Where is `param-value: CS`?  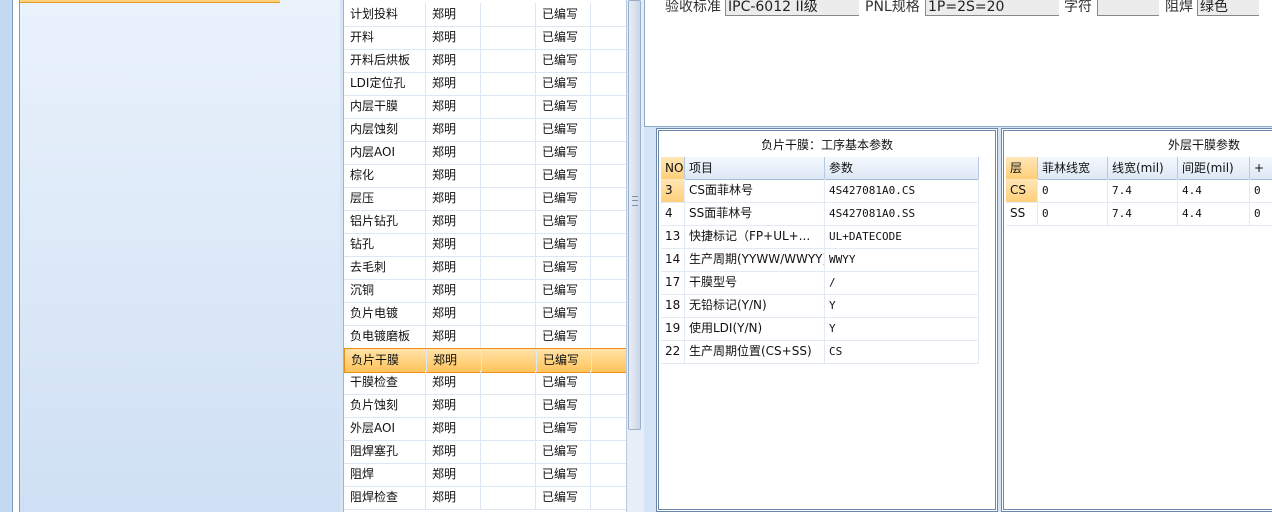 param-value: CS is located at coordinates (902, 351).